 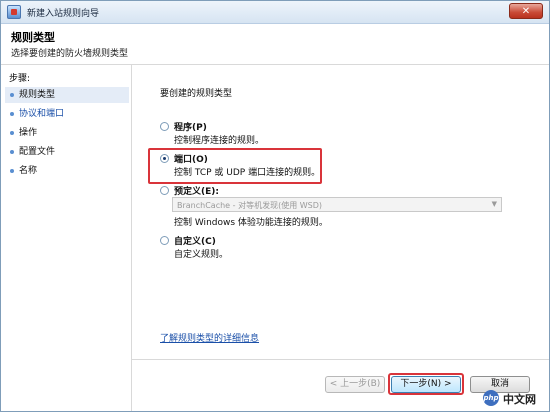 I want to click on radio-port, so click(x=164, y=158).